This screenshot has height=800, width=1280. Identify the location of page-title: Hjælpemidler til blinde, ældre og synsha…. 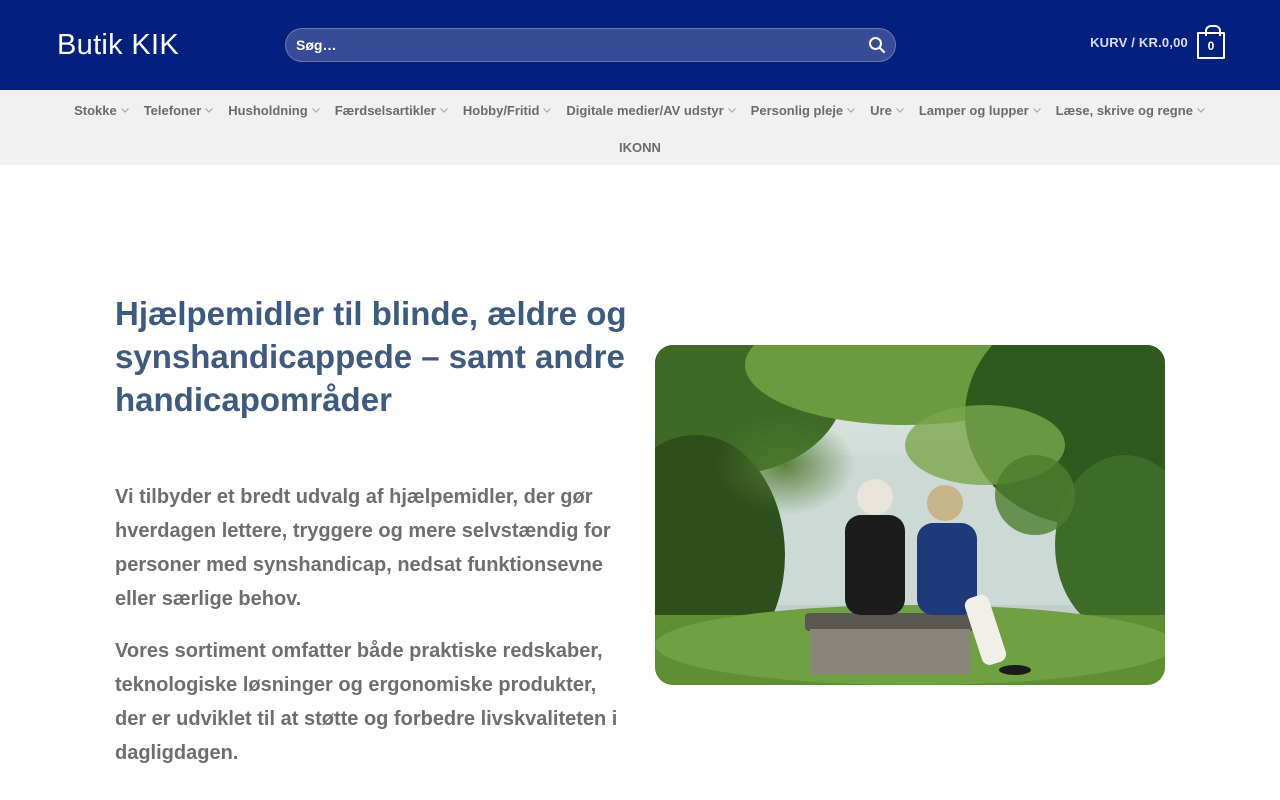
(371, 356).